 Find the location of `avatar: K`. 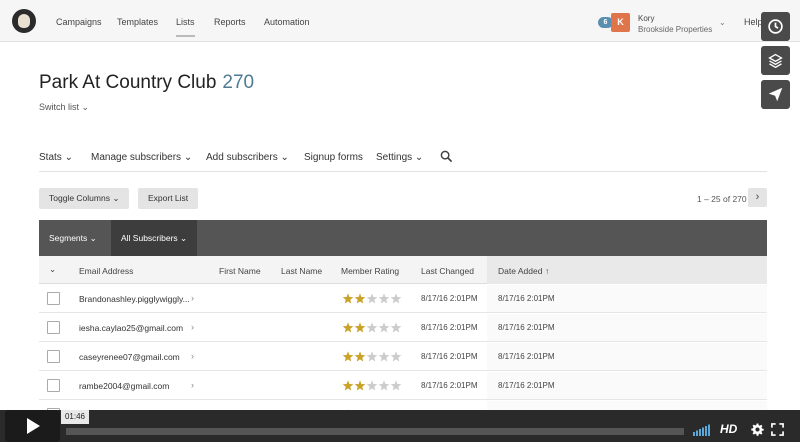

avatar: K is located at coordinates (620, 22).